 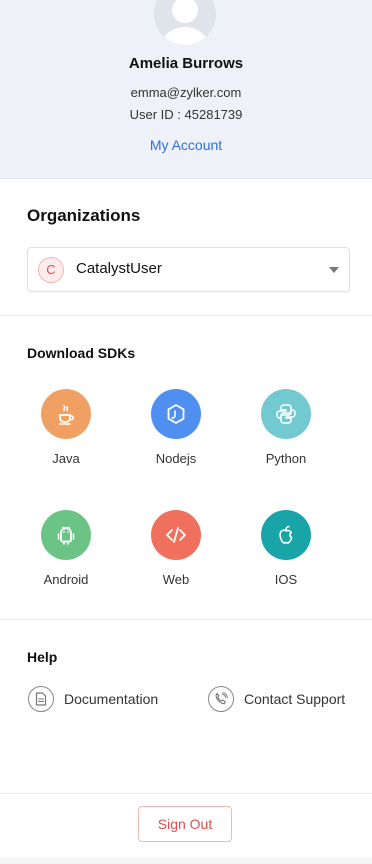 I want to click on sdk-ios: IOS, so click(x=286, y=548).